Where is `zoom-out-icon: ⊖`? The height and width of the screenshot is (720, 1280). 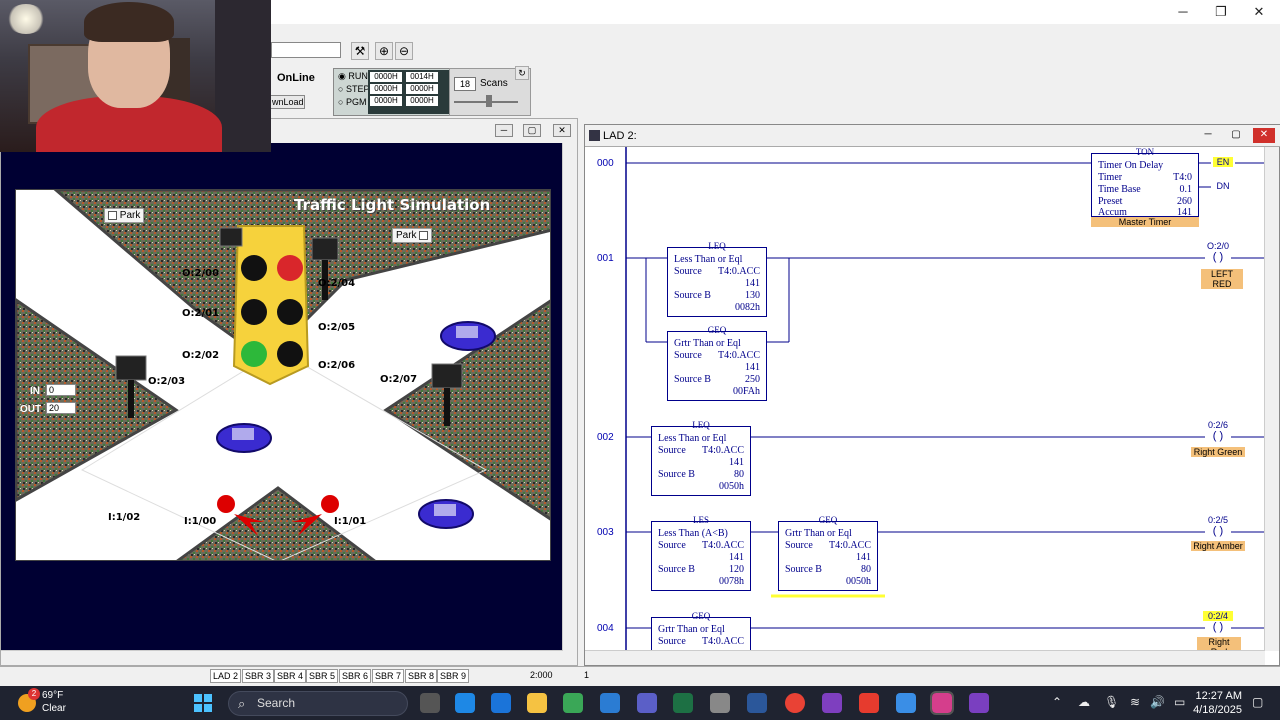
zoom-out-icon: ⊖ is located at coordinates (404, 51).